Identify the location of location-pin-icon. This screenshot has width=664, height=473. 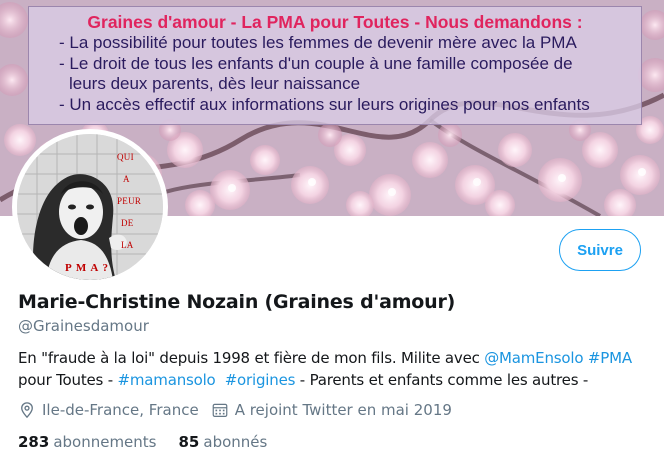
(27, 410).